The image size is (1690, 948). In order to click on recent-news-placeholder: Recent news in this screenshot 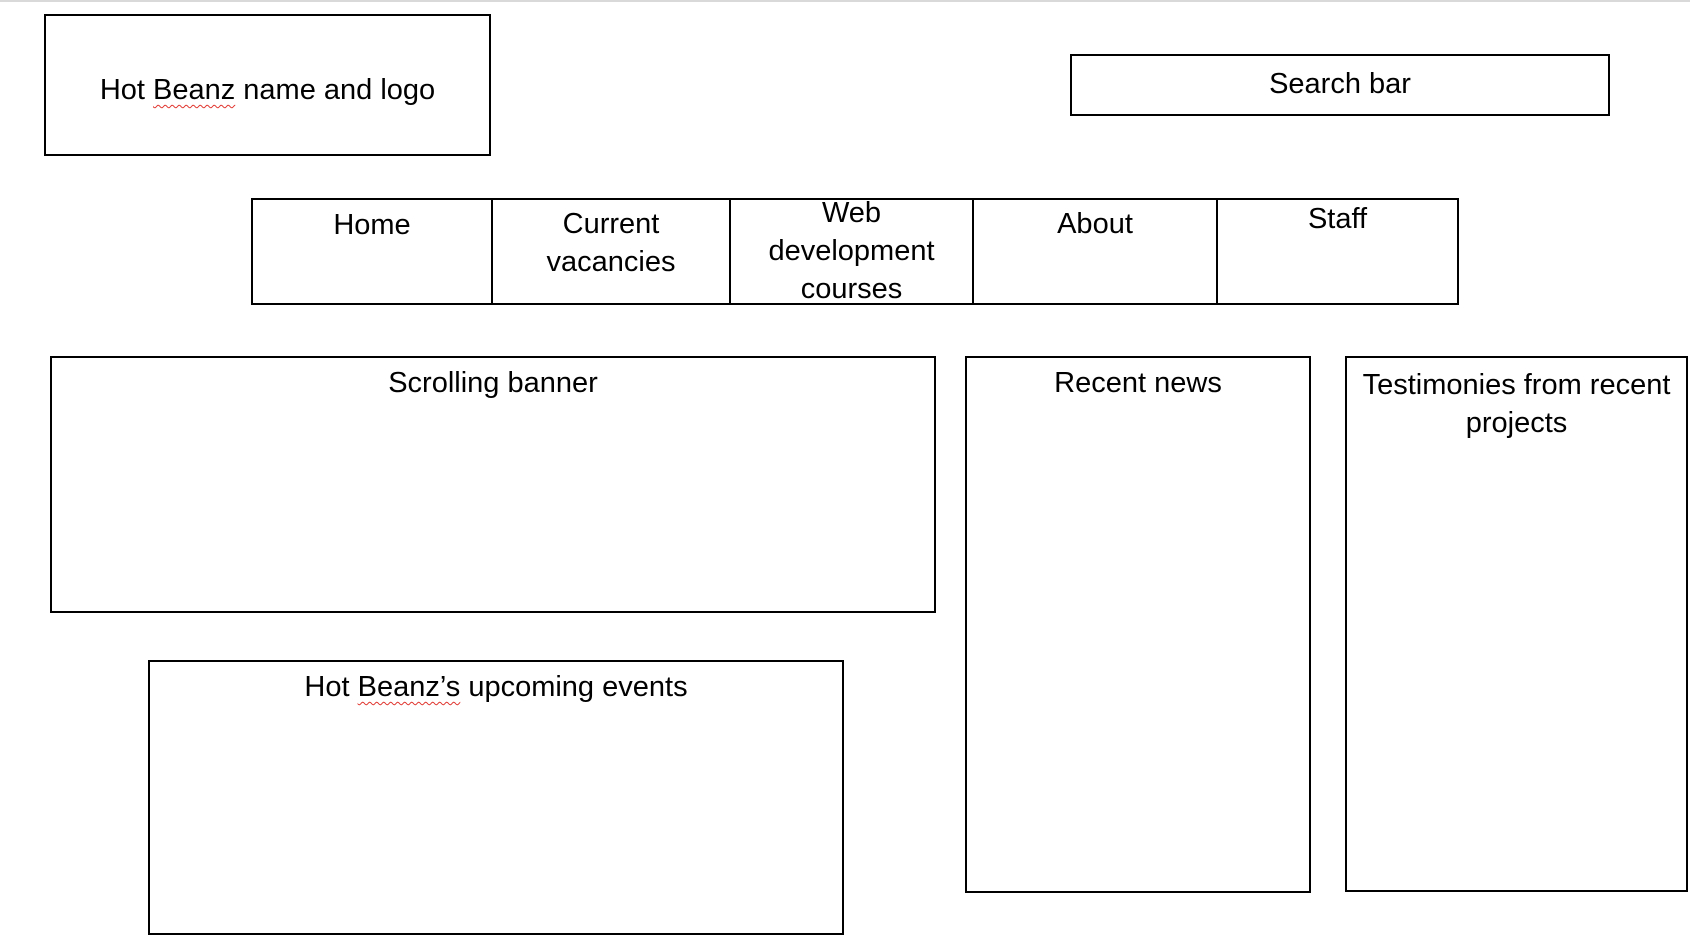, I will do `click(1138, 624)`.